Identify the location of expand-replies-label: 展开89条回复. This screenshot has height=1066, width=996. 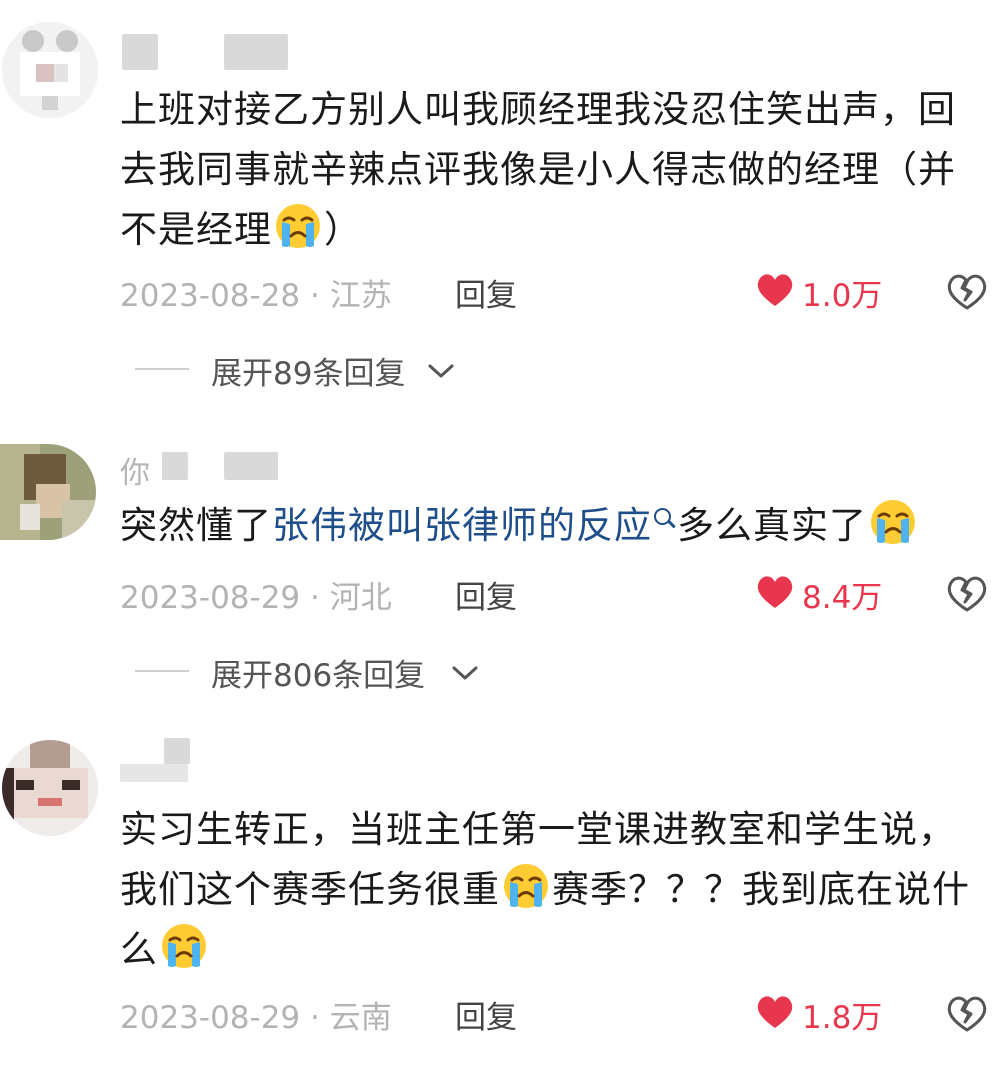
(308, 374).